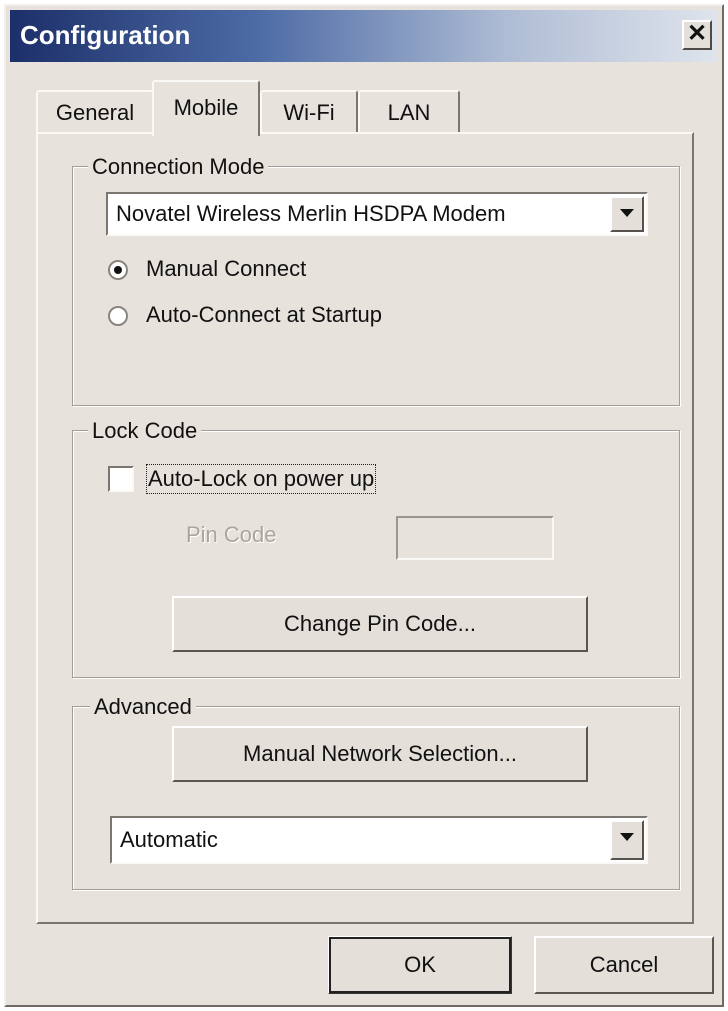  I want to click on network-mode-dropdown-button, so click(627, 840).